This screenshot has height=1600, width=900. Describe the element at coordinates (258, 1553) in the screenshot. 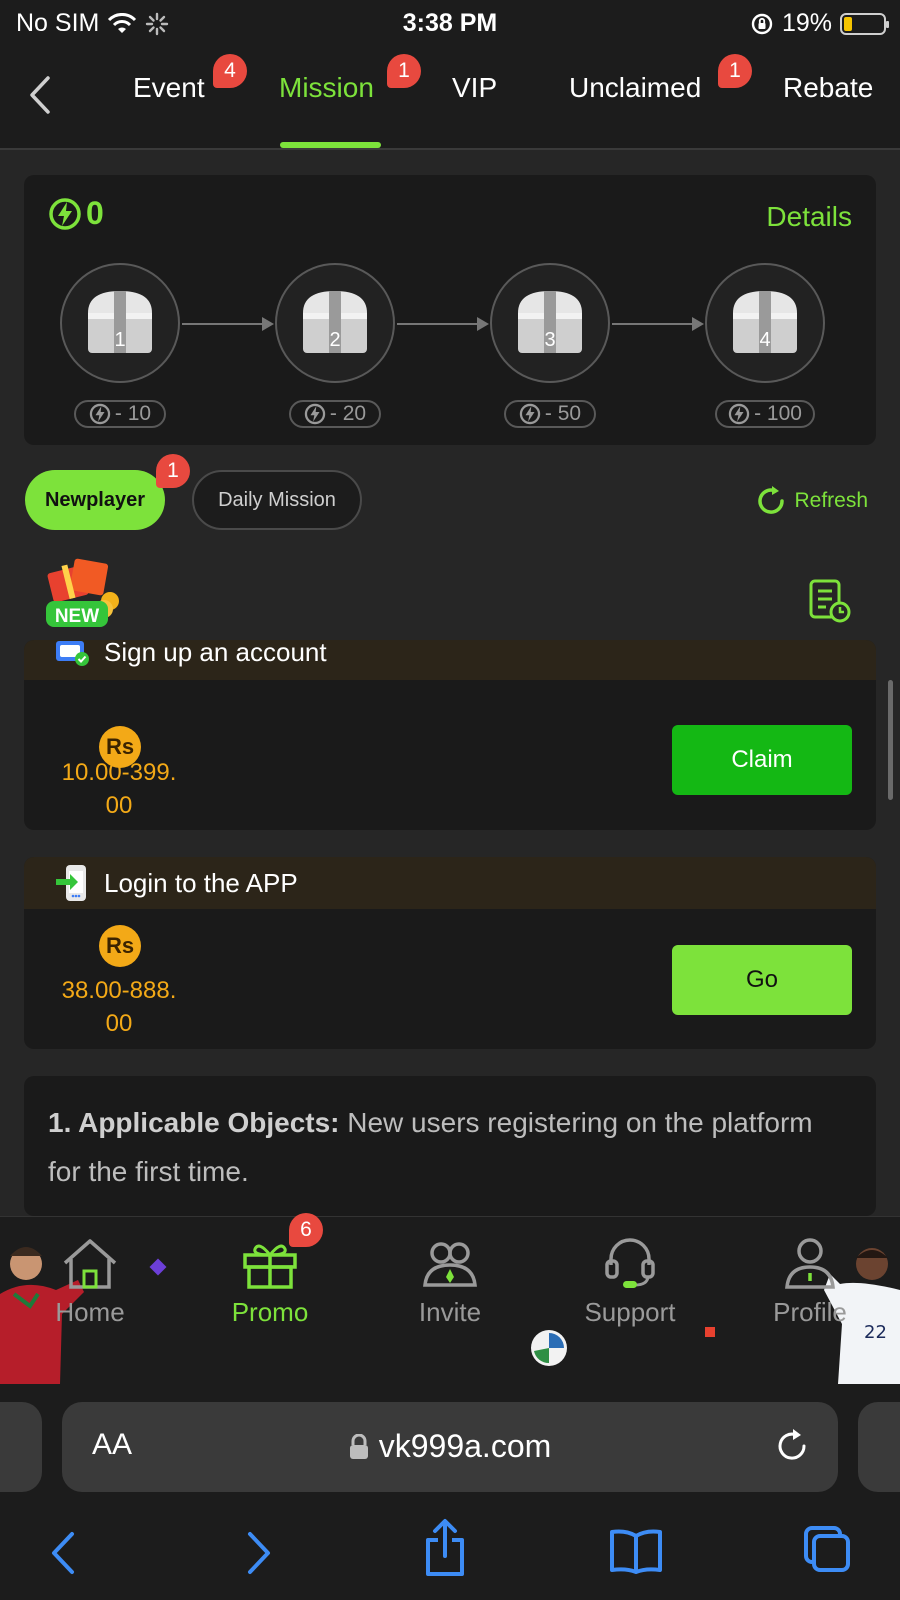

I see `forward-arrow-icon` at that location.